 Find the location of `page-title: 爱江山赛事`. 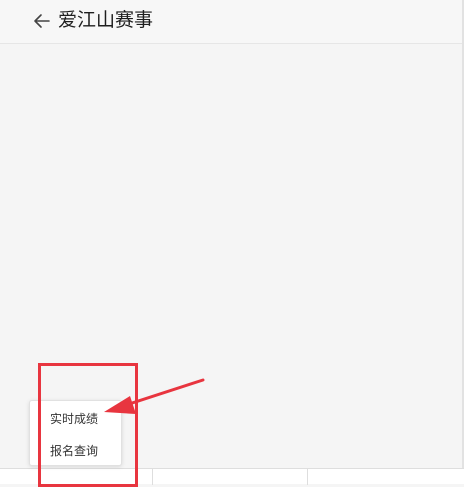

page-title: 爱江山赛事 is located at coordinates (106, 20).